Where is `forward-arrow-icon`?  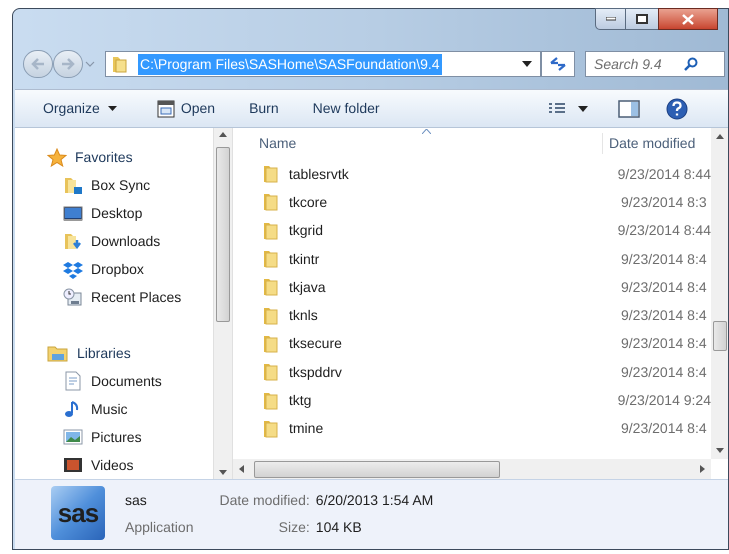
forward-arrow-icon is located at coordinates (68, 64).